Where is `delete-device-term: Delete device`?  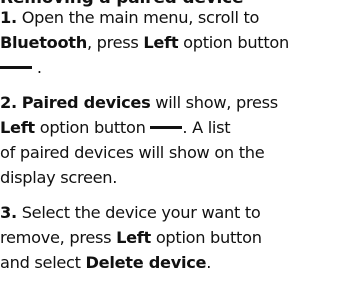 delete-device-term: Delete device is located at coordinates (146, 262).